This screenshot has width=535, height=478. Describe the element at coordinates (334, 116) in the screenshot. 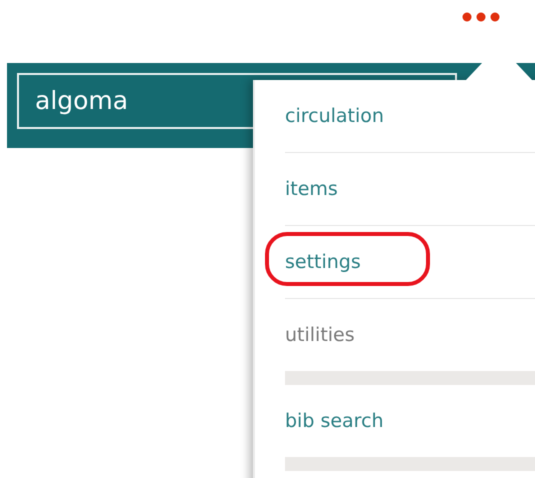

I see `menu-item: circulation` at that location.